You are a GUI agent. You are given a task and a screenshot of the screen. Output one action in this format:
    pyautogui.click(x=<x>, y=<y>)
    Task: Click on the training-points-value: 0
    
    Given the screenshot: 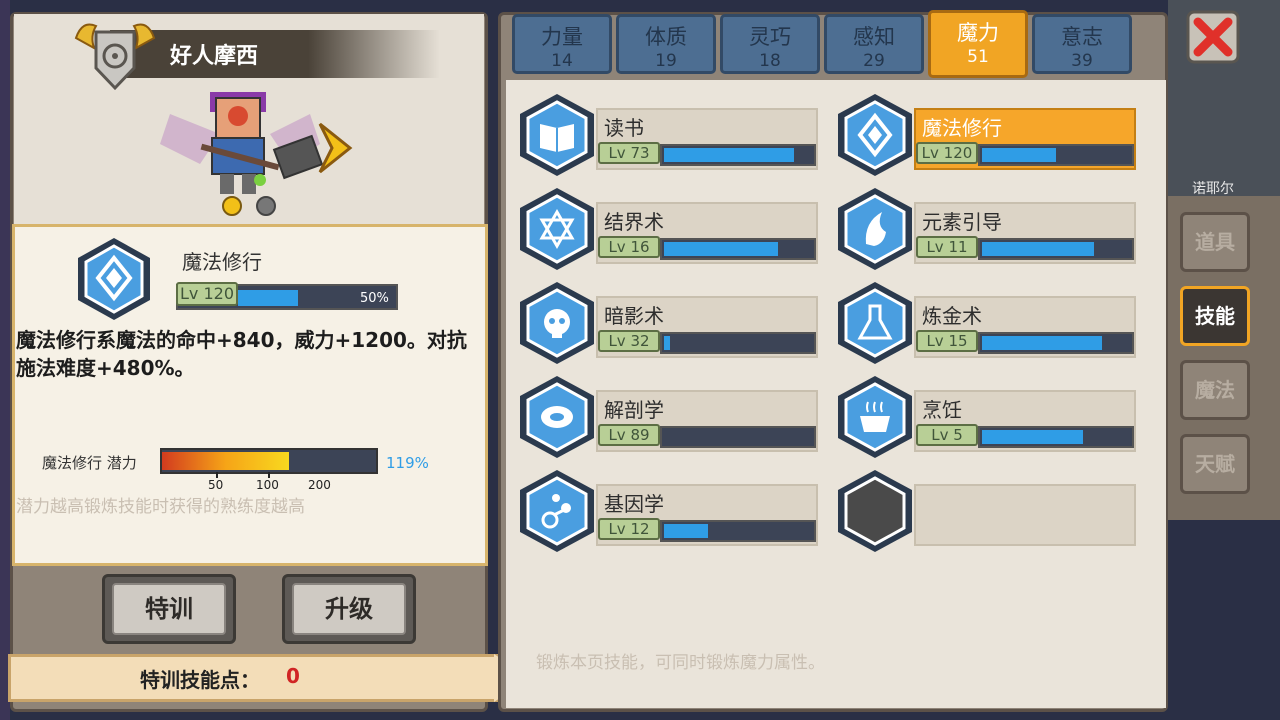 What is the action you would take?
    pyautogui.click(x=293, y=676)
    